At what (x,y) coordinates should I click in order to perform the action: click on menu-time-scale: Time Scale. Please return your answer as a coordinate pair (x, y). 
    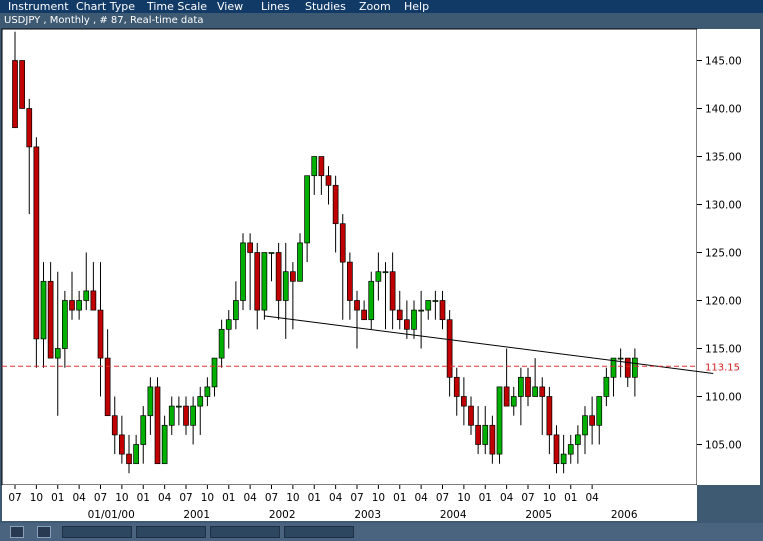
    Looking at the image, I should click on (177, 6).